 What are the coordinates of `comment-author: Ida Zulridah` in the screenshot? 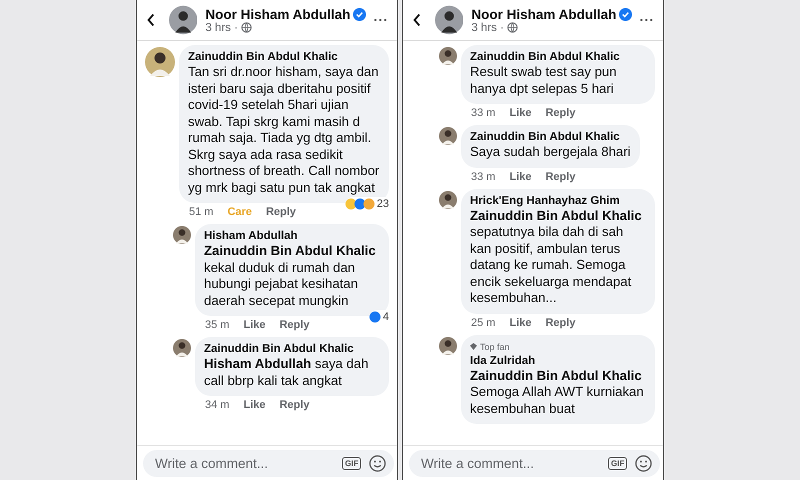 It's located at (558, 360).